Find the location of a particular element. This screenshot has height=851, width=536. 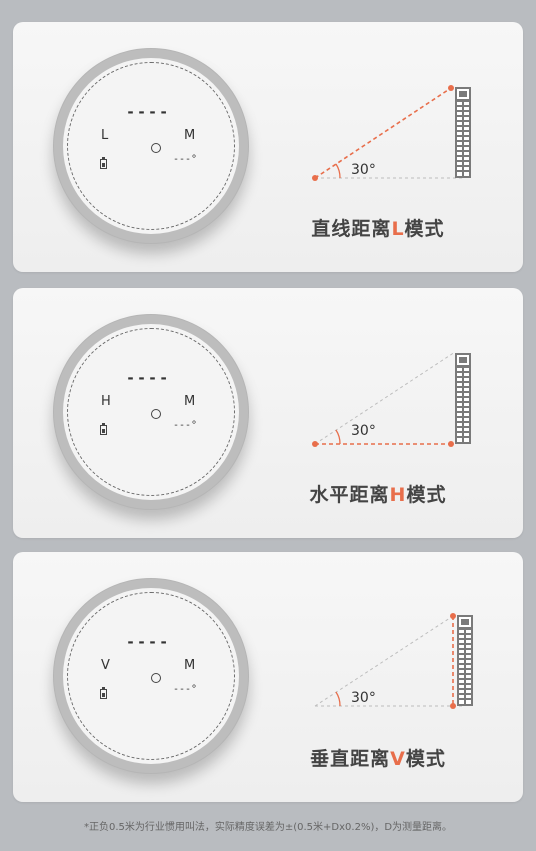

rangefinder-eyepiece: ---- L M ---° is located at coordinates (151, 146).